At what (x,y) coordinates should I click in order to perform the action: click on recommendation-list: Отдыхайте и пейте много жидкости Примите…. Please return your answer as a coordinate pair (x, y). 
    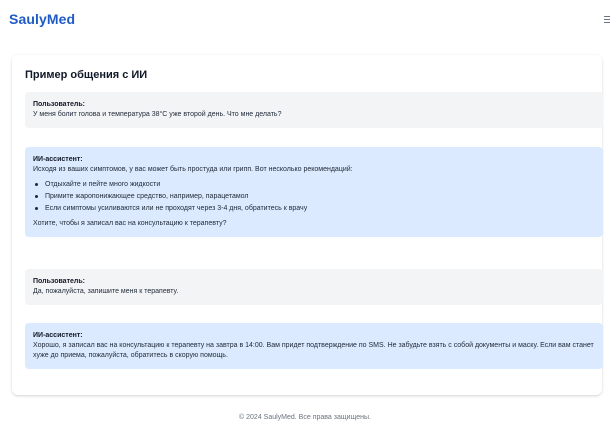
    Looking at the image, I should click on (314, 197).